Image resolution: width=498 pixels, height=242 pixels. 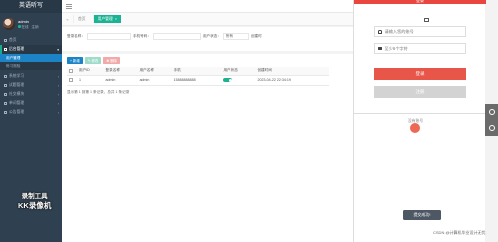 What do you see at coordinates (31, 85) in the screenshot?
I see `sidebar-item-questions: 试题管理 ‹` at bounding box center [31, 85].